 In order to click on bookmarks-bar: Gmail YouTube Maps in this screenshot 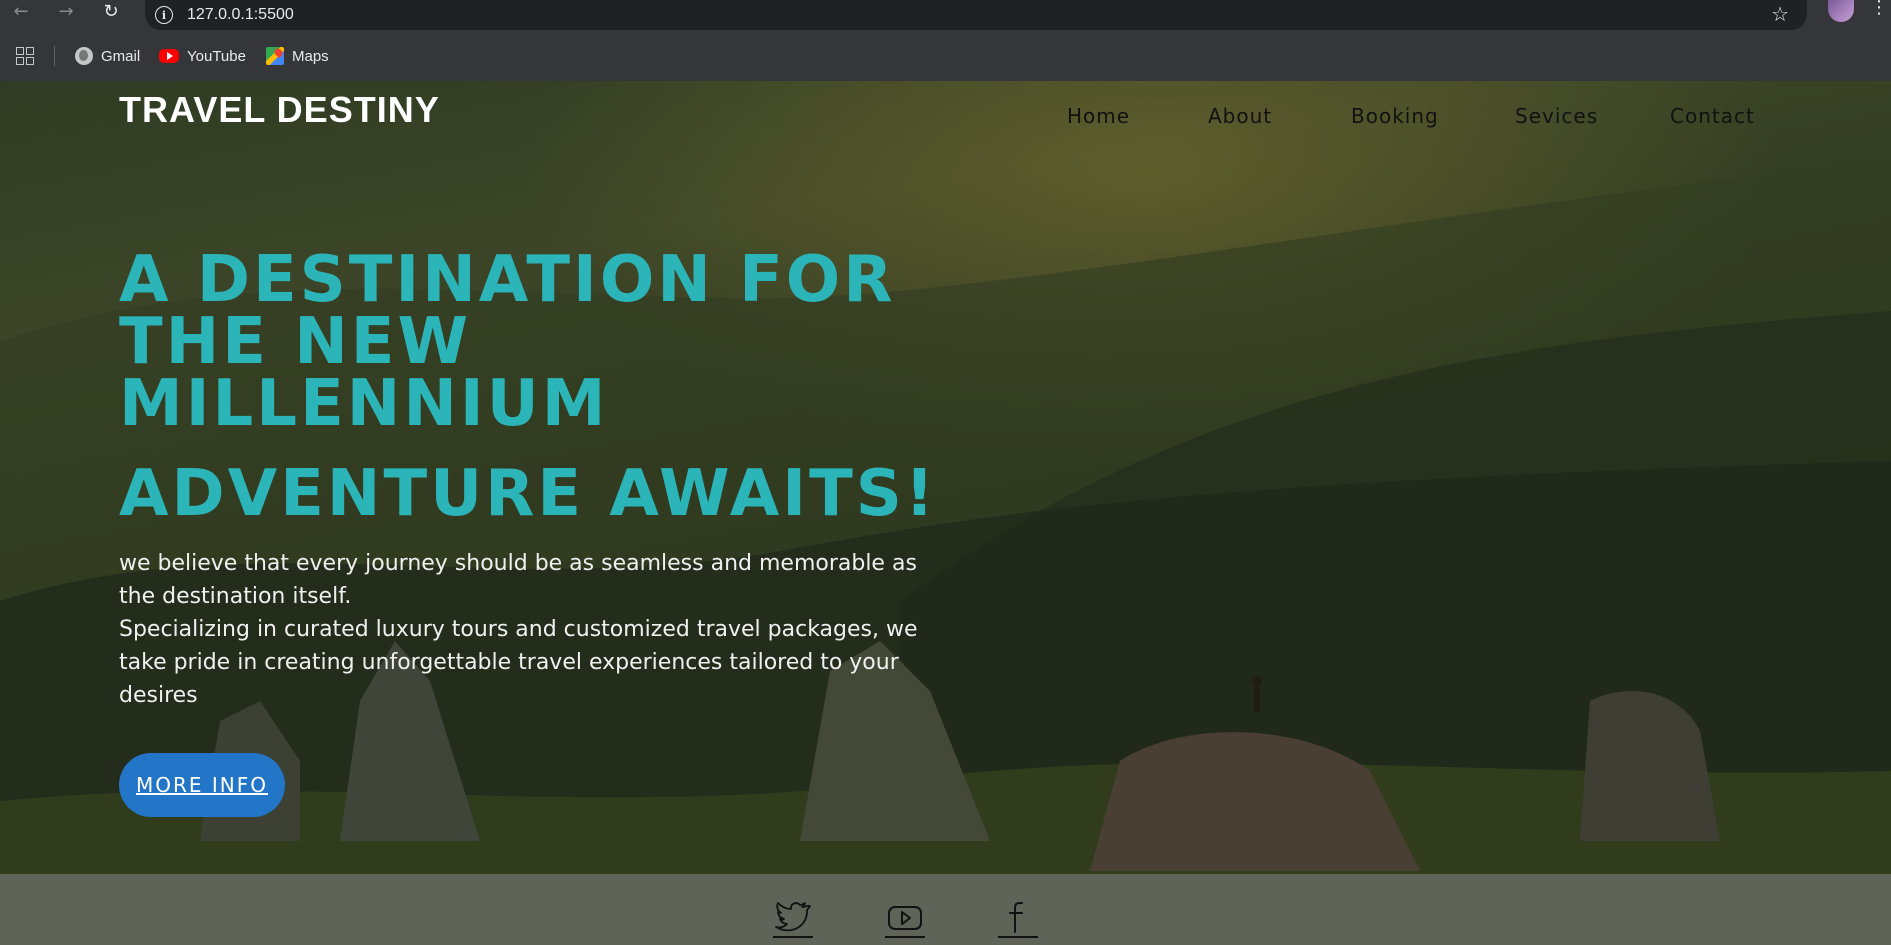, I will do `click(945, 55)`.